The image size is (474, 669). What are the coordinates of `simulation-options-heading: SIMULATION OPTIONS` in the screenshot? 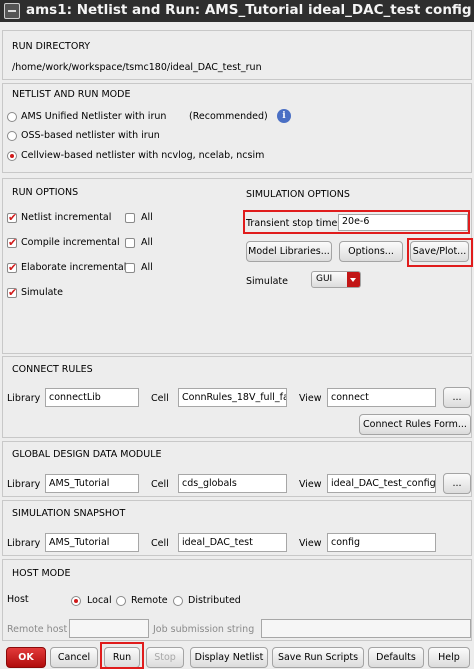 It's located at (298, 194).